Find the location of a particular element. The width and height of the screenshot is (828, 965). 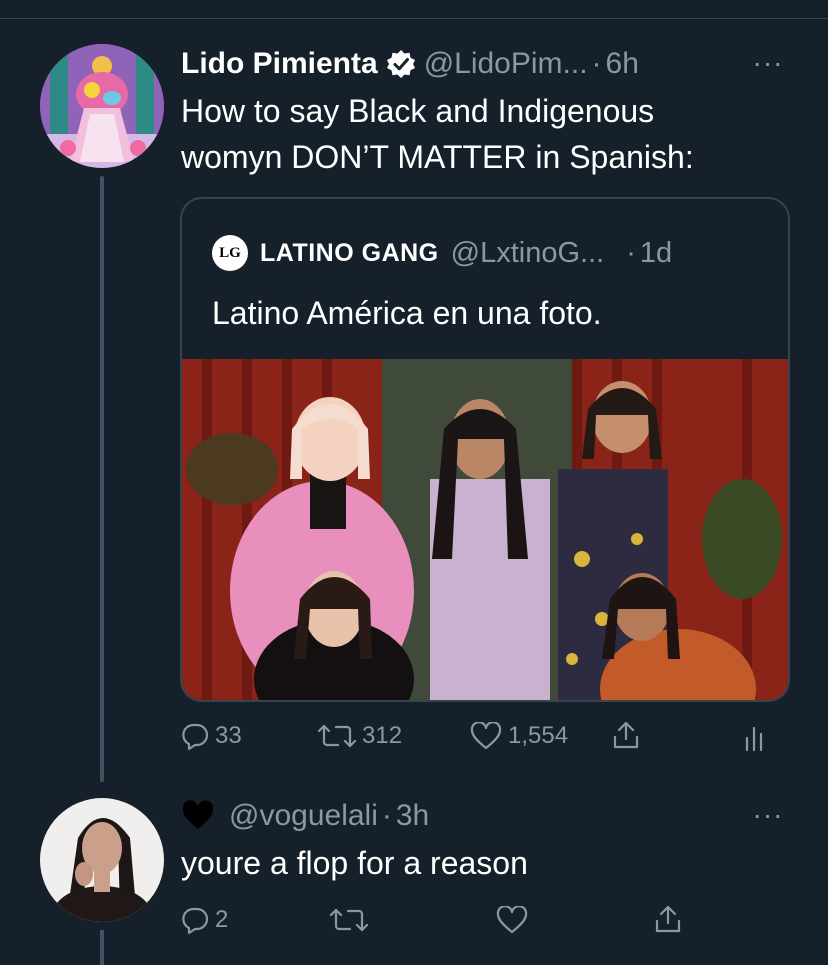

analytics-icon is located at coordinates (754, 739).